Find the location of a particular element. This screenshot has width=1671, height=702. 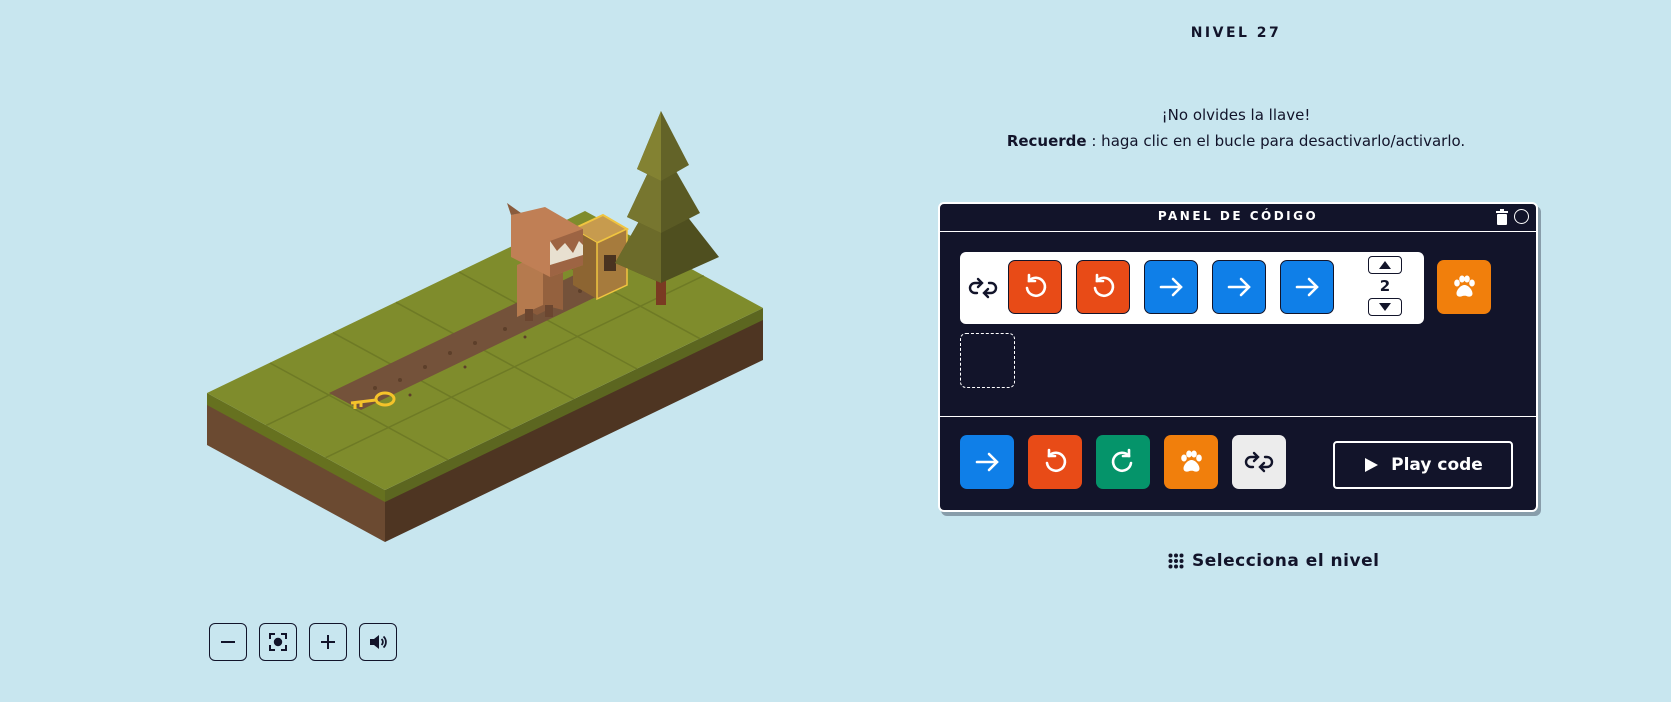

focus-icon is located at coordinates (278, 642).